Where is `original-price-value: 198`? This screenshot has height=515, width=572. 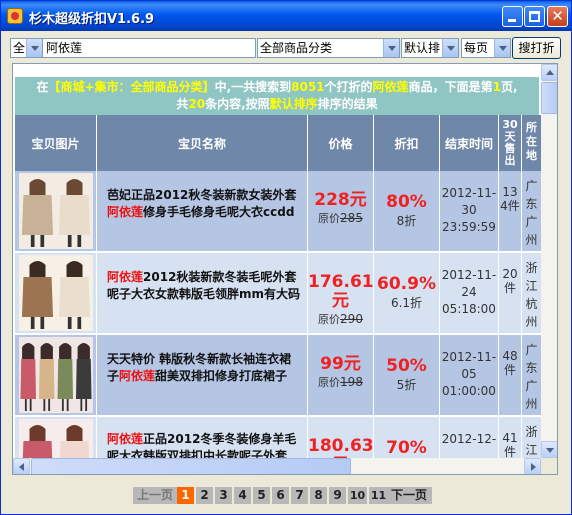 original-price-value: 198 is located at coordinates (351, 382).